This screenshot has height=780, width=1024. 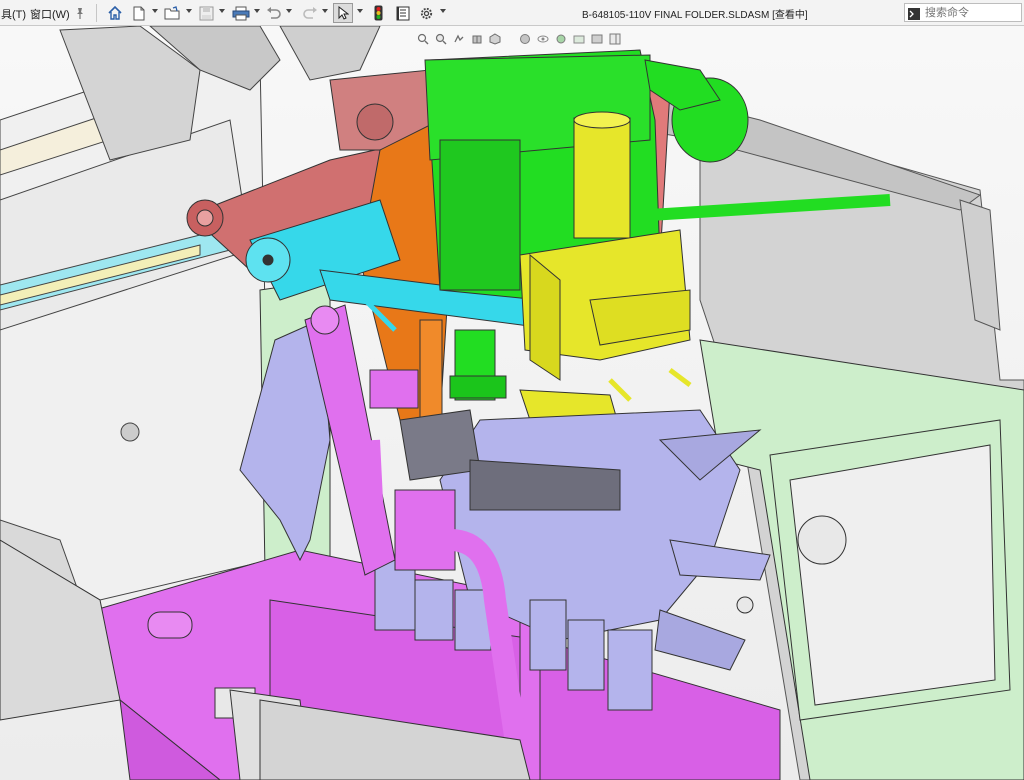 What do you see at coordinates (695, 15) in the screenshot?
I see `document-title: B-648105-110V FINAL FOLDER.SLDASM [查看中]` at bounding box center [695, 15].